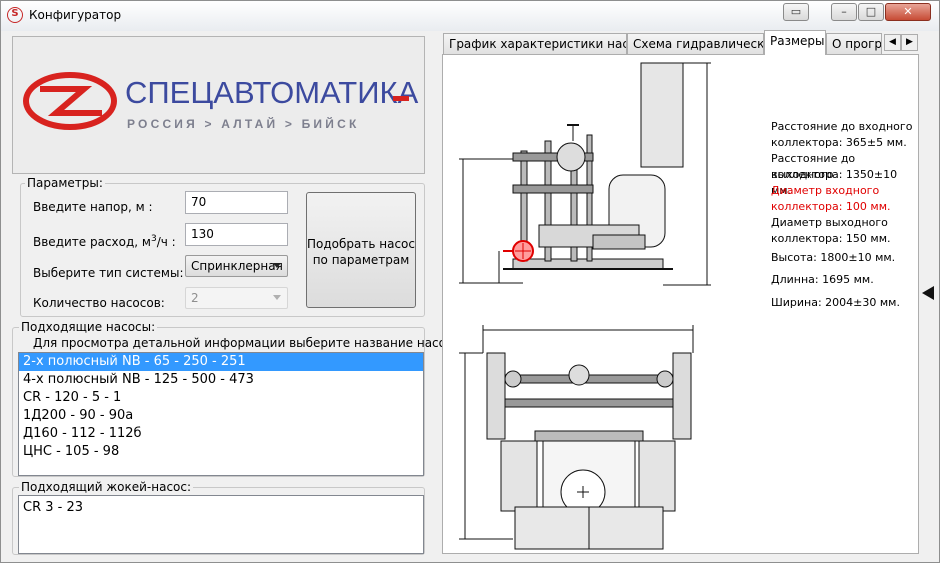 The height and width of the screenshot is (563, 940). I want to click on inlet-distance-line2: коллектора: 365±5 мм., so click(839, 142).